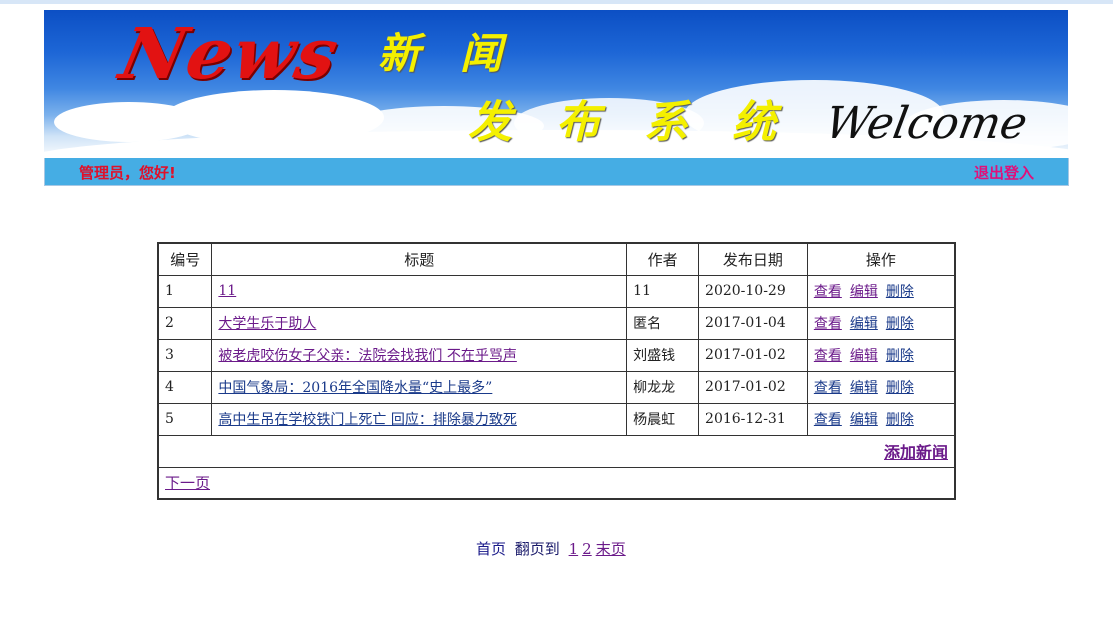 This screenshot has height=628, width=1113. What do you see at coordinates (185, 355) in the screenshot?
I see `cell-id: 3` at bounding box center [185, 355].